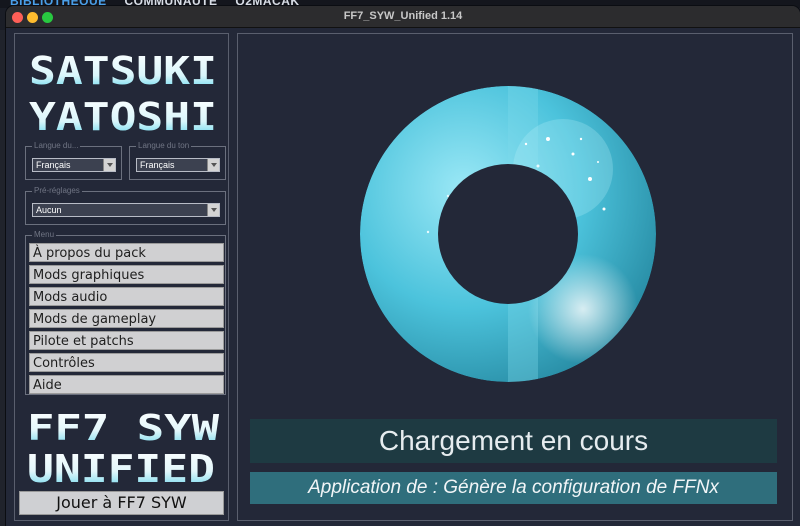 The image size is (800, 526). Describe the element at coordinates (74, 165) in the screenshot. I see `text-language-select: Français` at that location.